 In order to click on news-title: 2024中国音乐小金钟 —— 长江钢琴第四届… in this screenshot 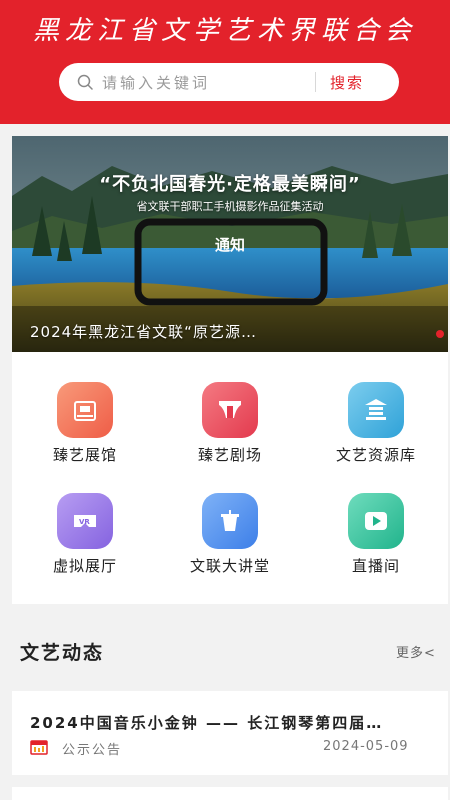, I will do `click(207, 723)`.